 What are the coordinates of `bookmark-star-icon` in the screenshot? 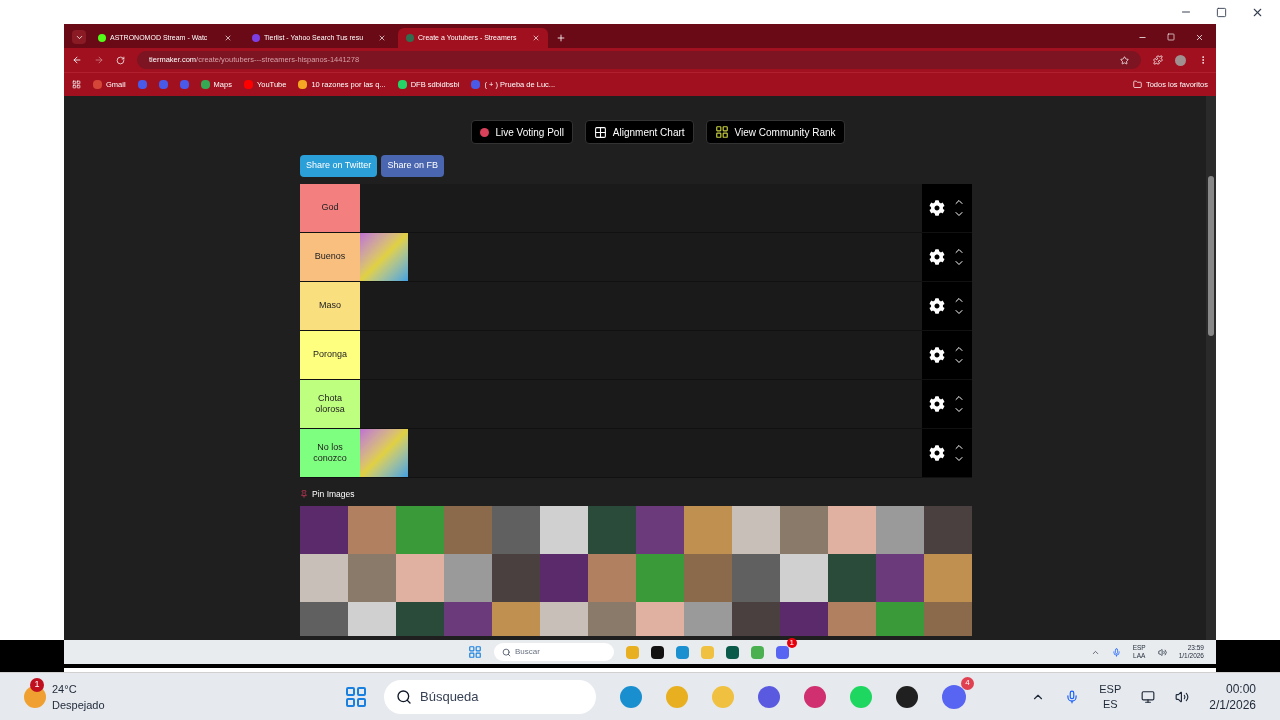 It's located at (1124, 60).